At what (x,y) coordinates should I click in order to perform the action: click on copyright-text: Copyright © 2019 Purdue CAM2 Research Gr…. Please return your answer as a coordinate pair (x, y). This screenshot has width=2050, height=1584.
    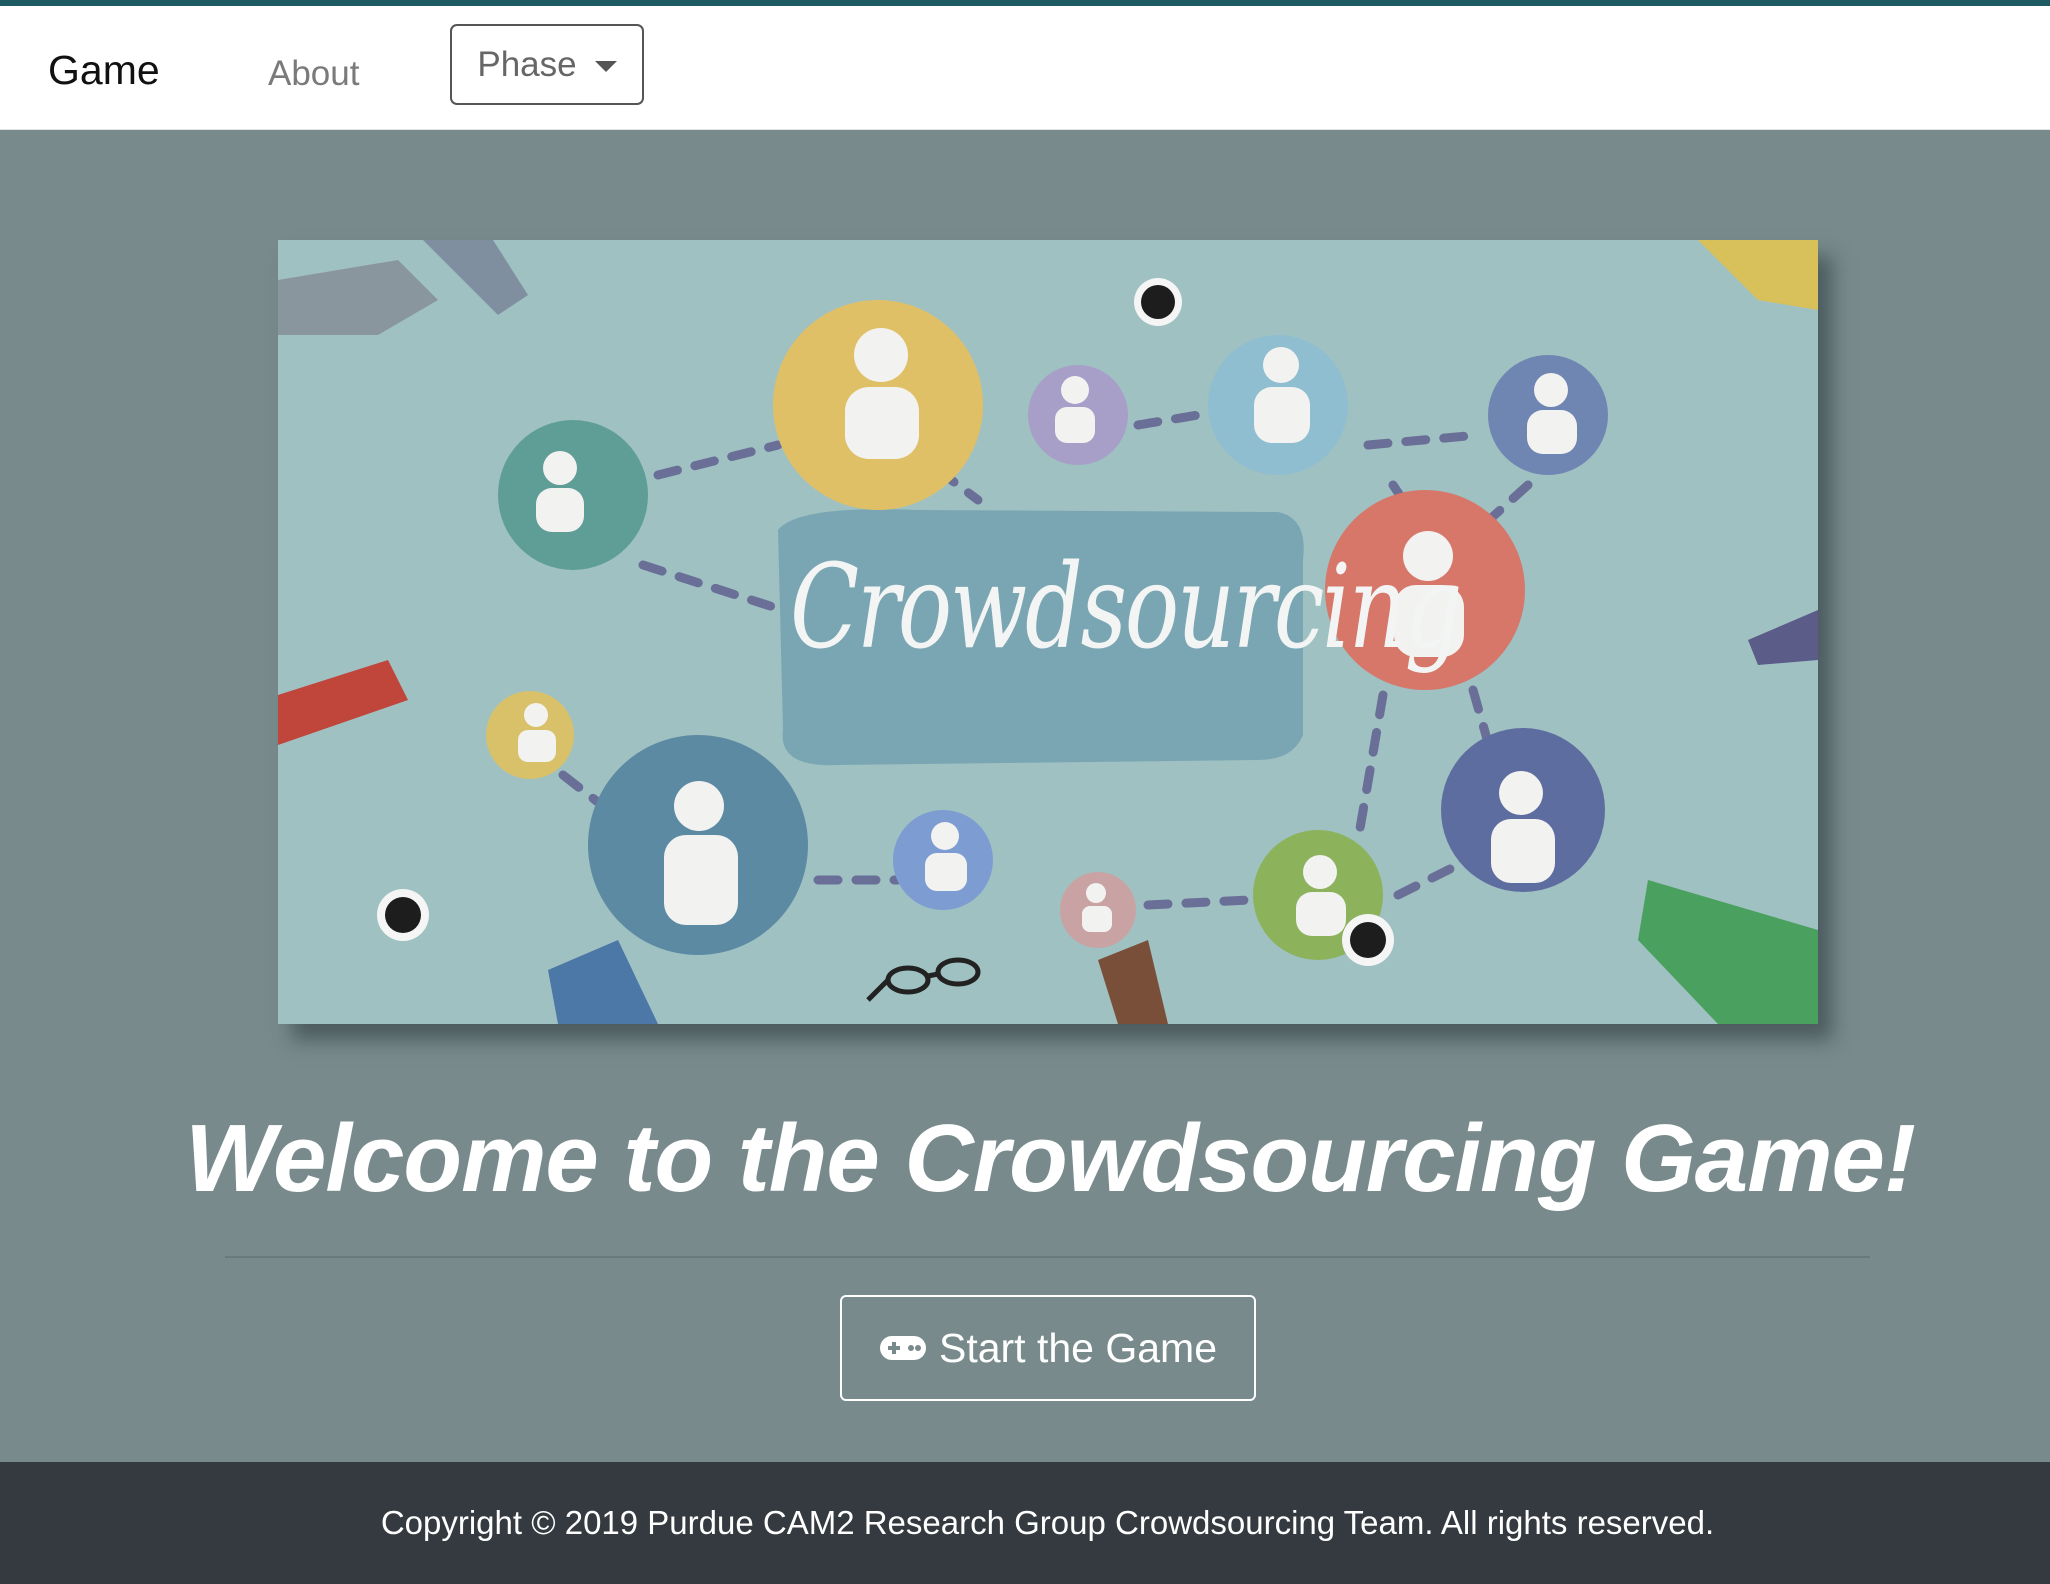
    Looking at the image, I should click on (1047, 1522).